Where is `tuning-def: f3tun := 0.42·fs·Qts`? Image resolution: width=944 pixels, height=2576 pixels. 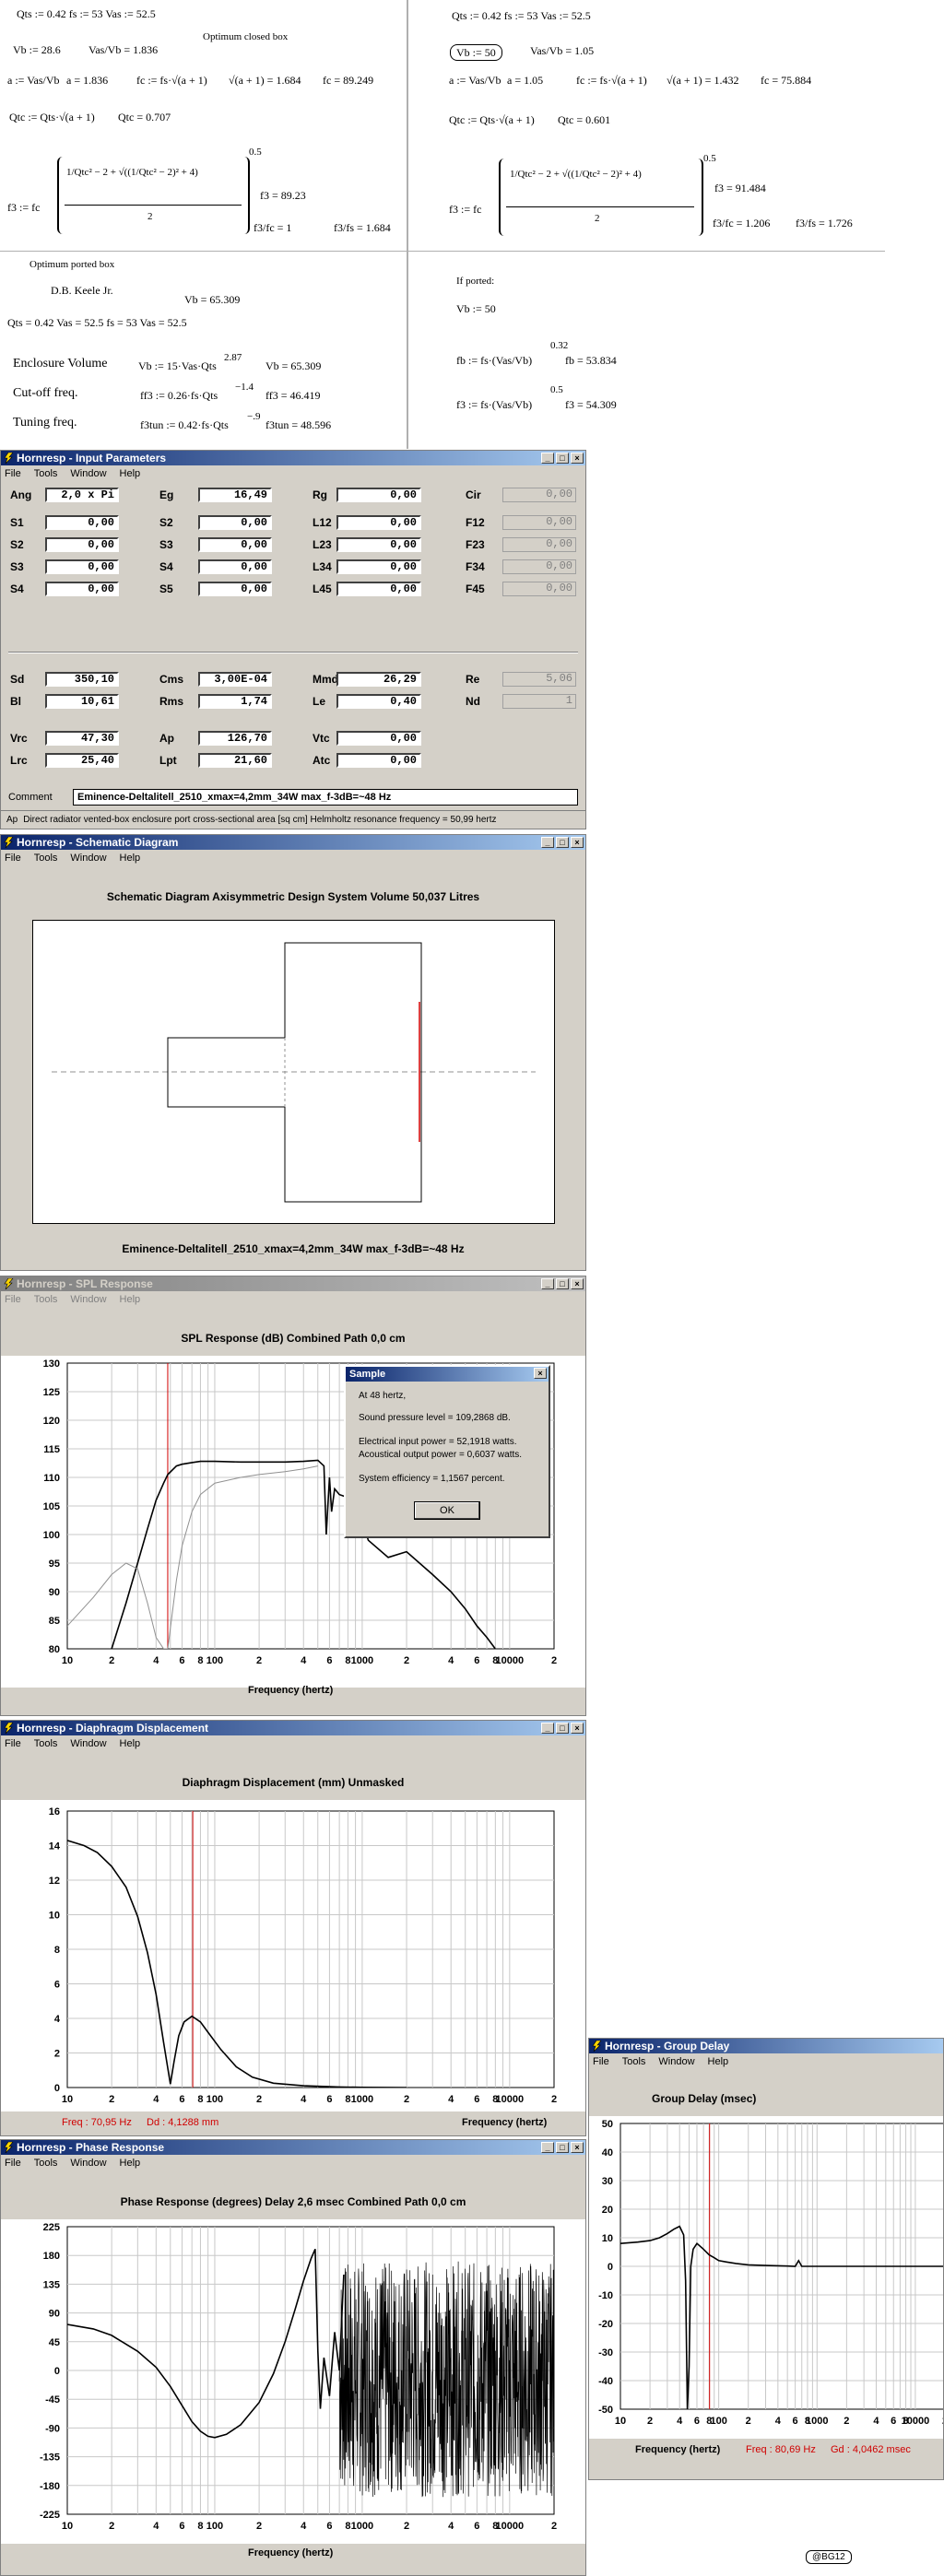 tuning-def: f3tun := 0.42·fs·Qts is located at coordinates (184, 424).